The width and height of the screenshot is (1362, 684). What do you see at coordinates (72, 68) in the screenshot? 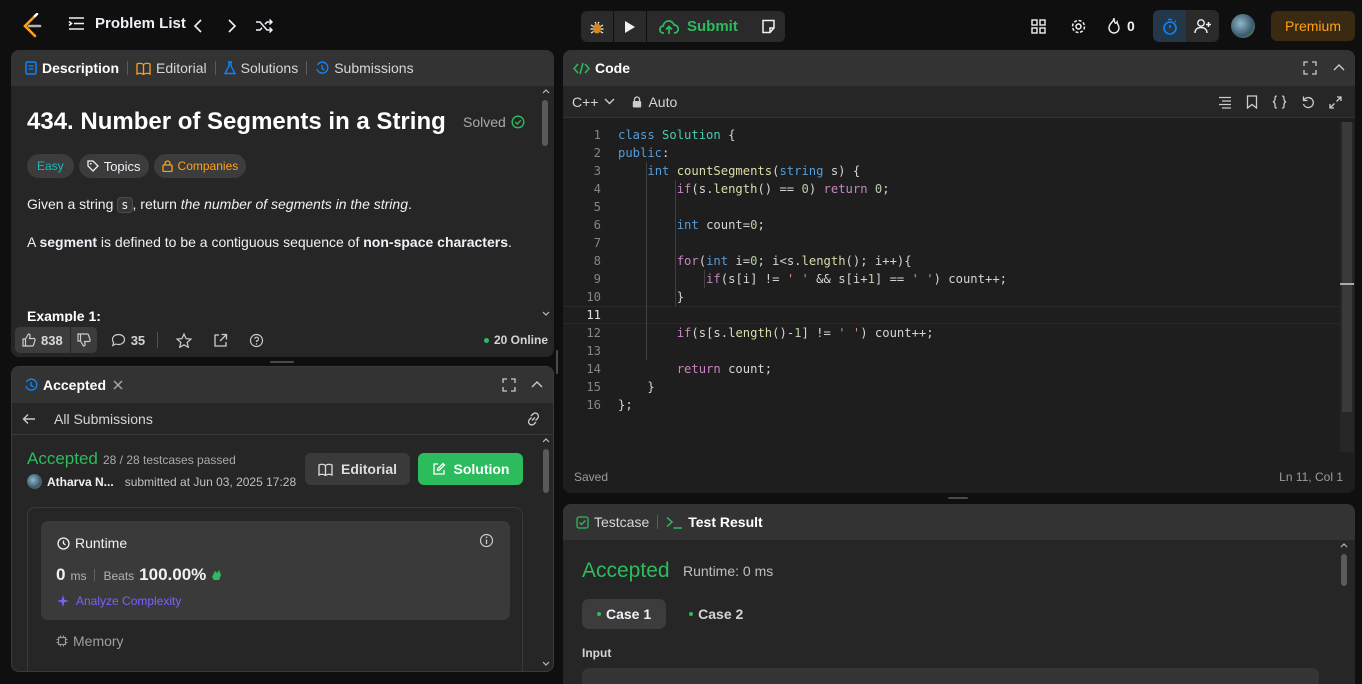
I see `tab-description: Description` at bounding box center [72, 68].